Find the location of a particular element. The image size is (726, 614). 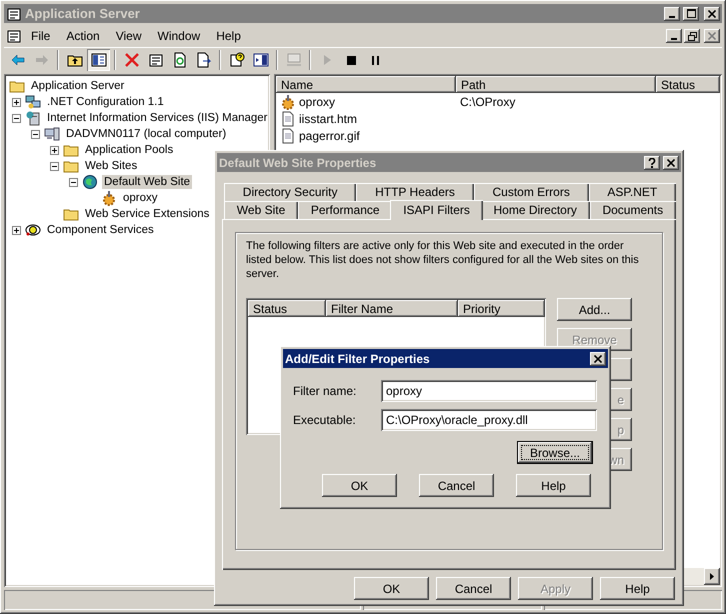

network-icon is located at coordinates (33, 102).